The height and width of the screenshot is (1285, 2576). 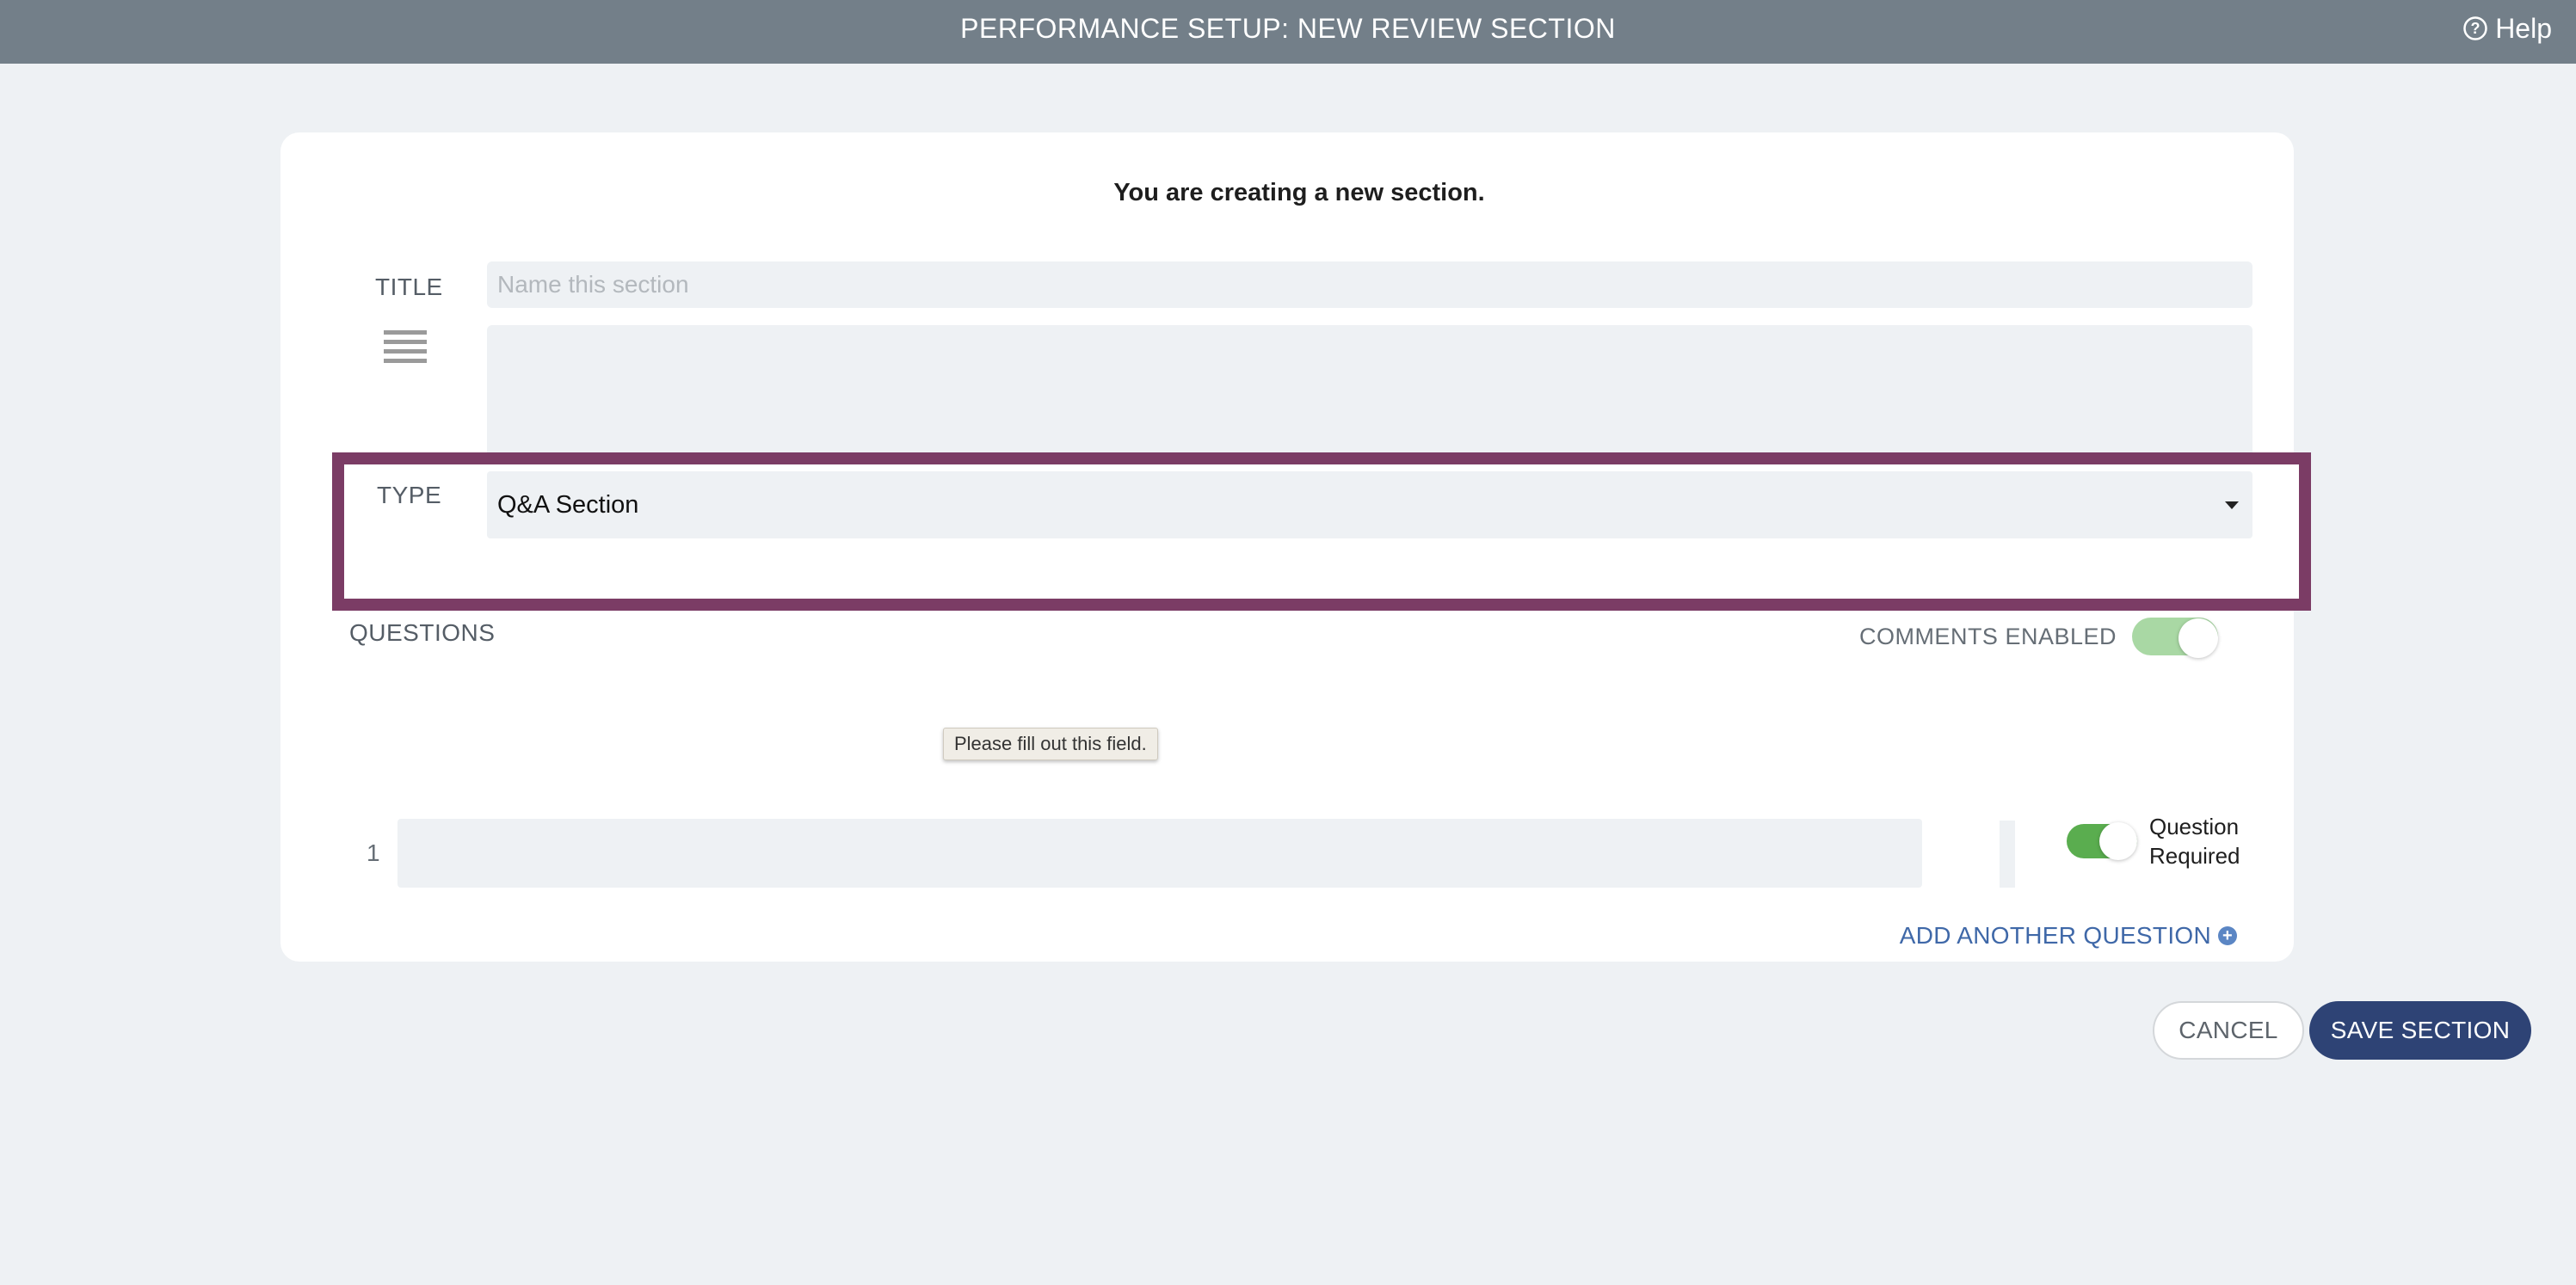 I want to click on help-link: ? Help, so click(x=2507, y=28).